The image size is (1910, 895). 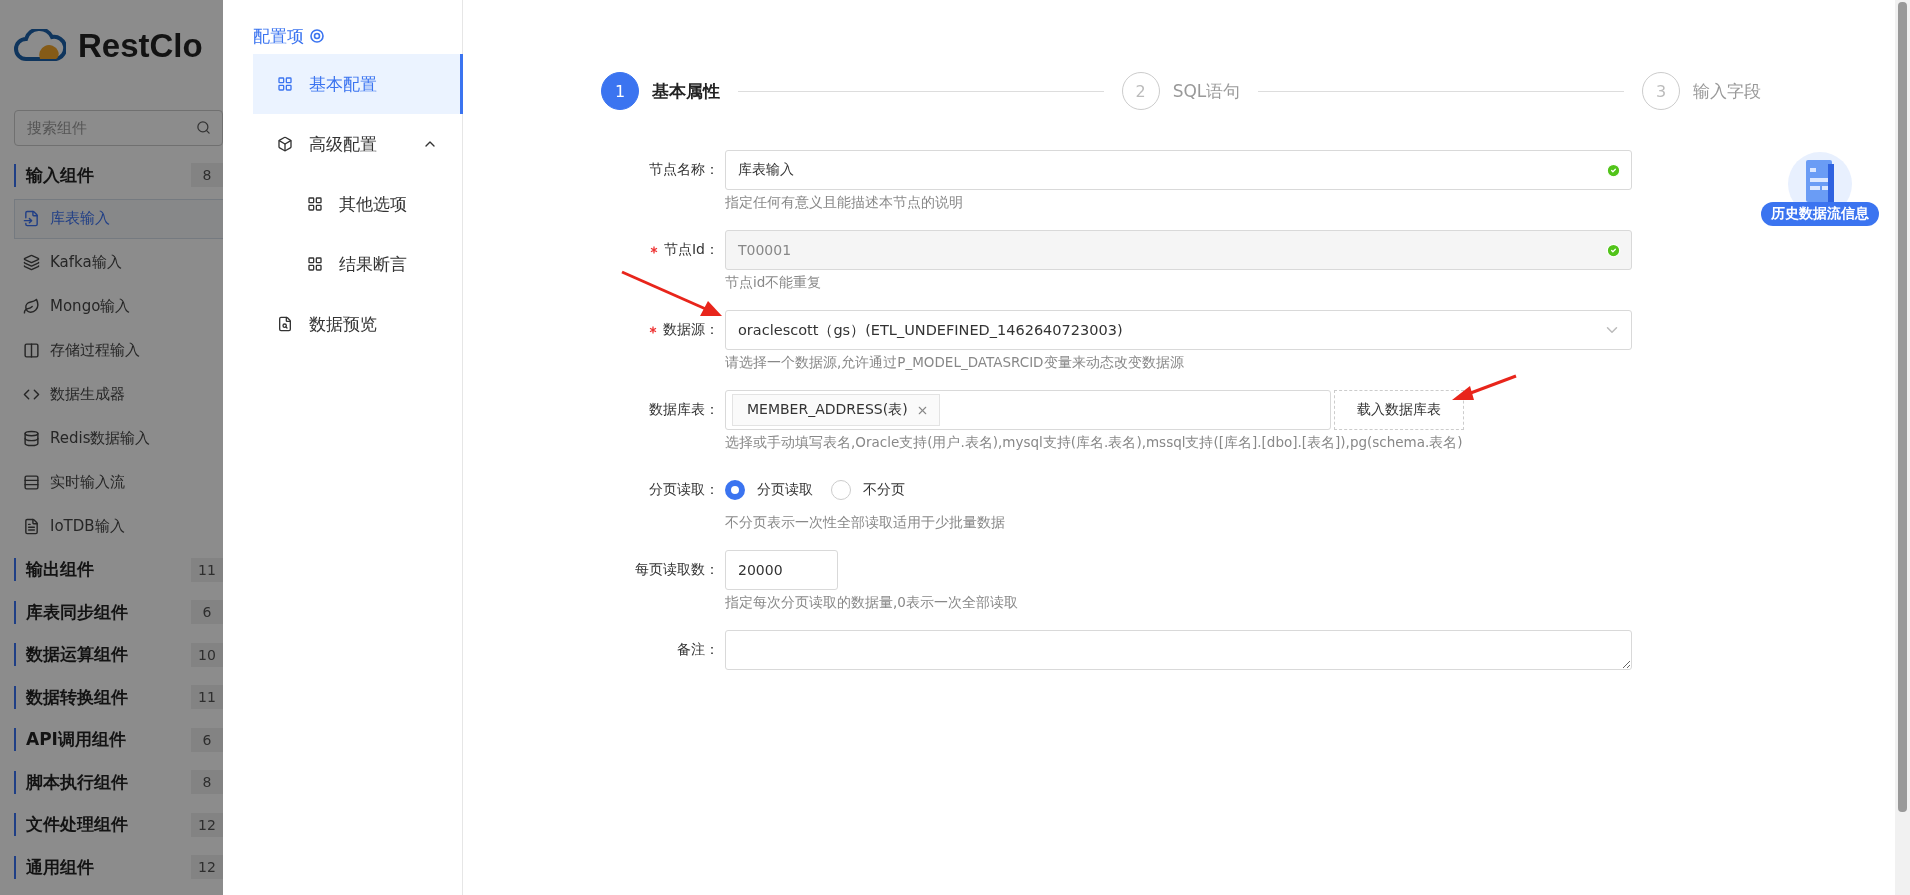 What do you see at coordinates (31, 438) in the screenshot?
I see `database-icon` at bounding box center [31, 438].